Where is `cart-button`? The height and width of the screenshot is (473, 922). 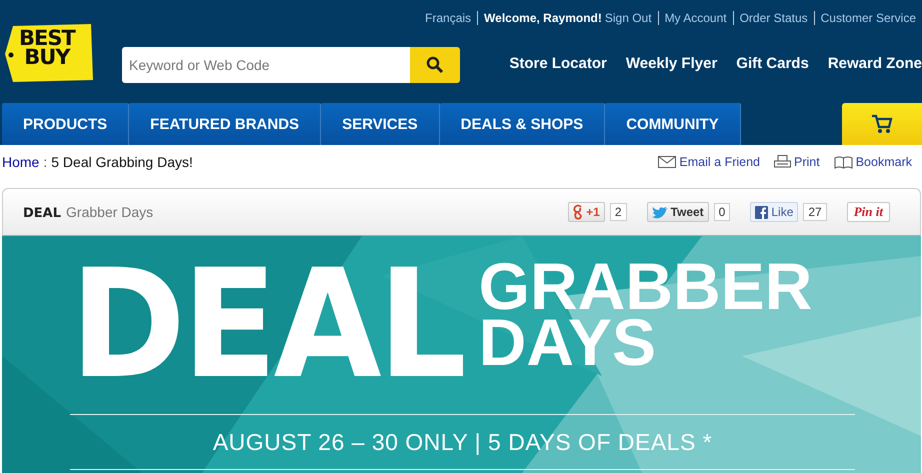 cart-button is located at coordinates (882, 124).